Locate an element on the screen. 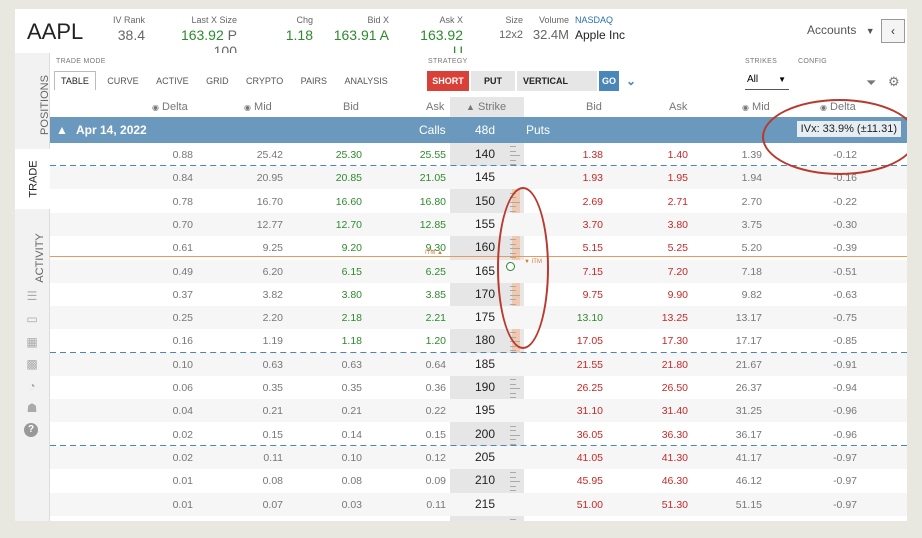 Image resolution: width=922 pixels, height=538 pixels. put-bid-cell: 1.38 is located at coordinates (593, 155).